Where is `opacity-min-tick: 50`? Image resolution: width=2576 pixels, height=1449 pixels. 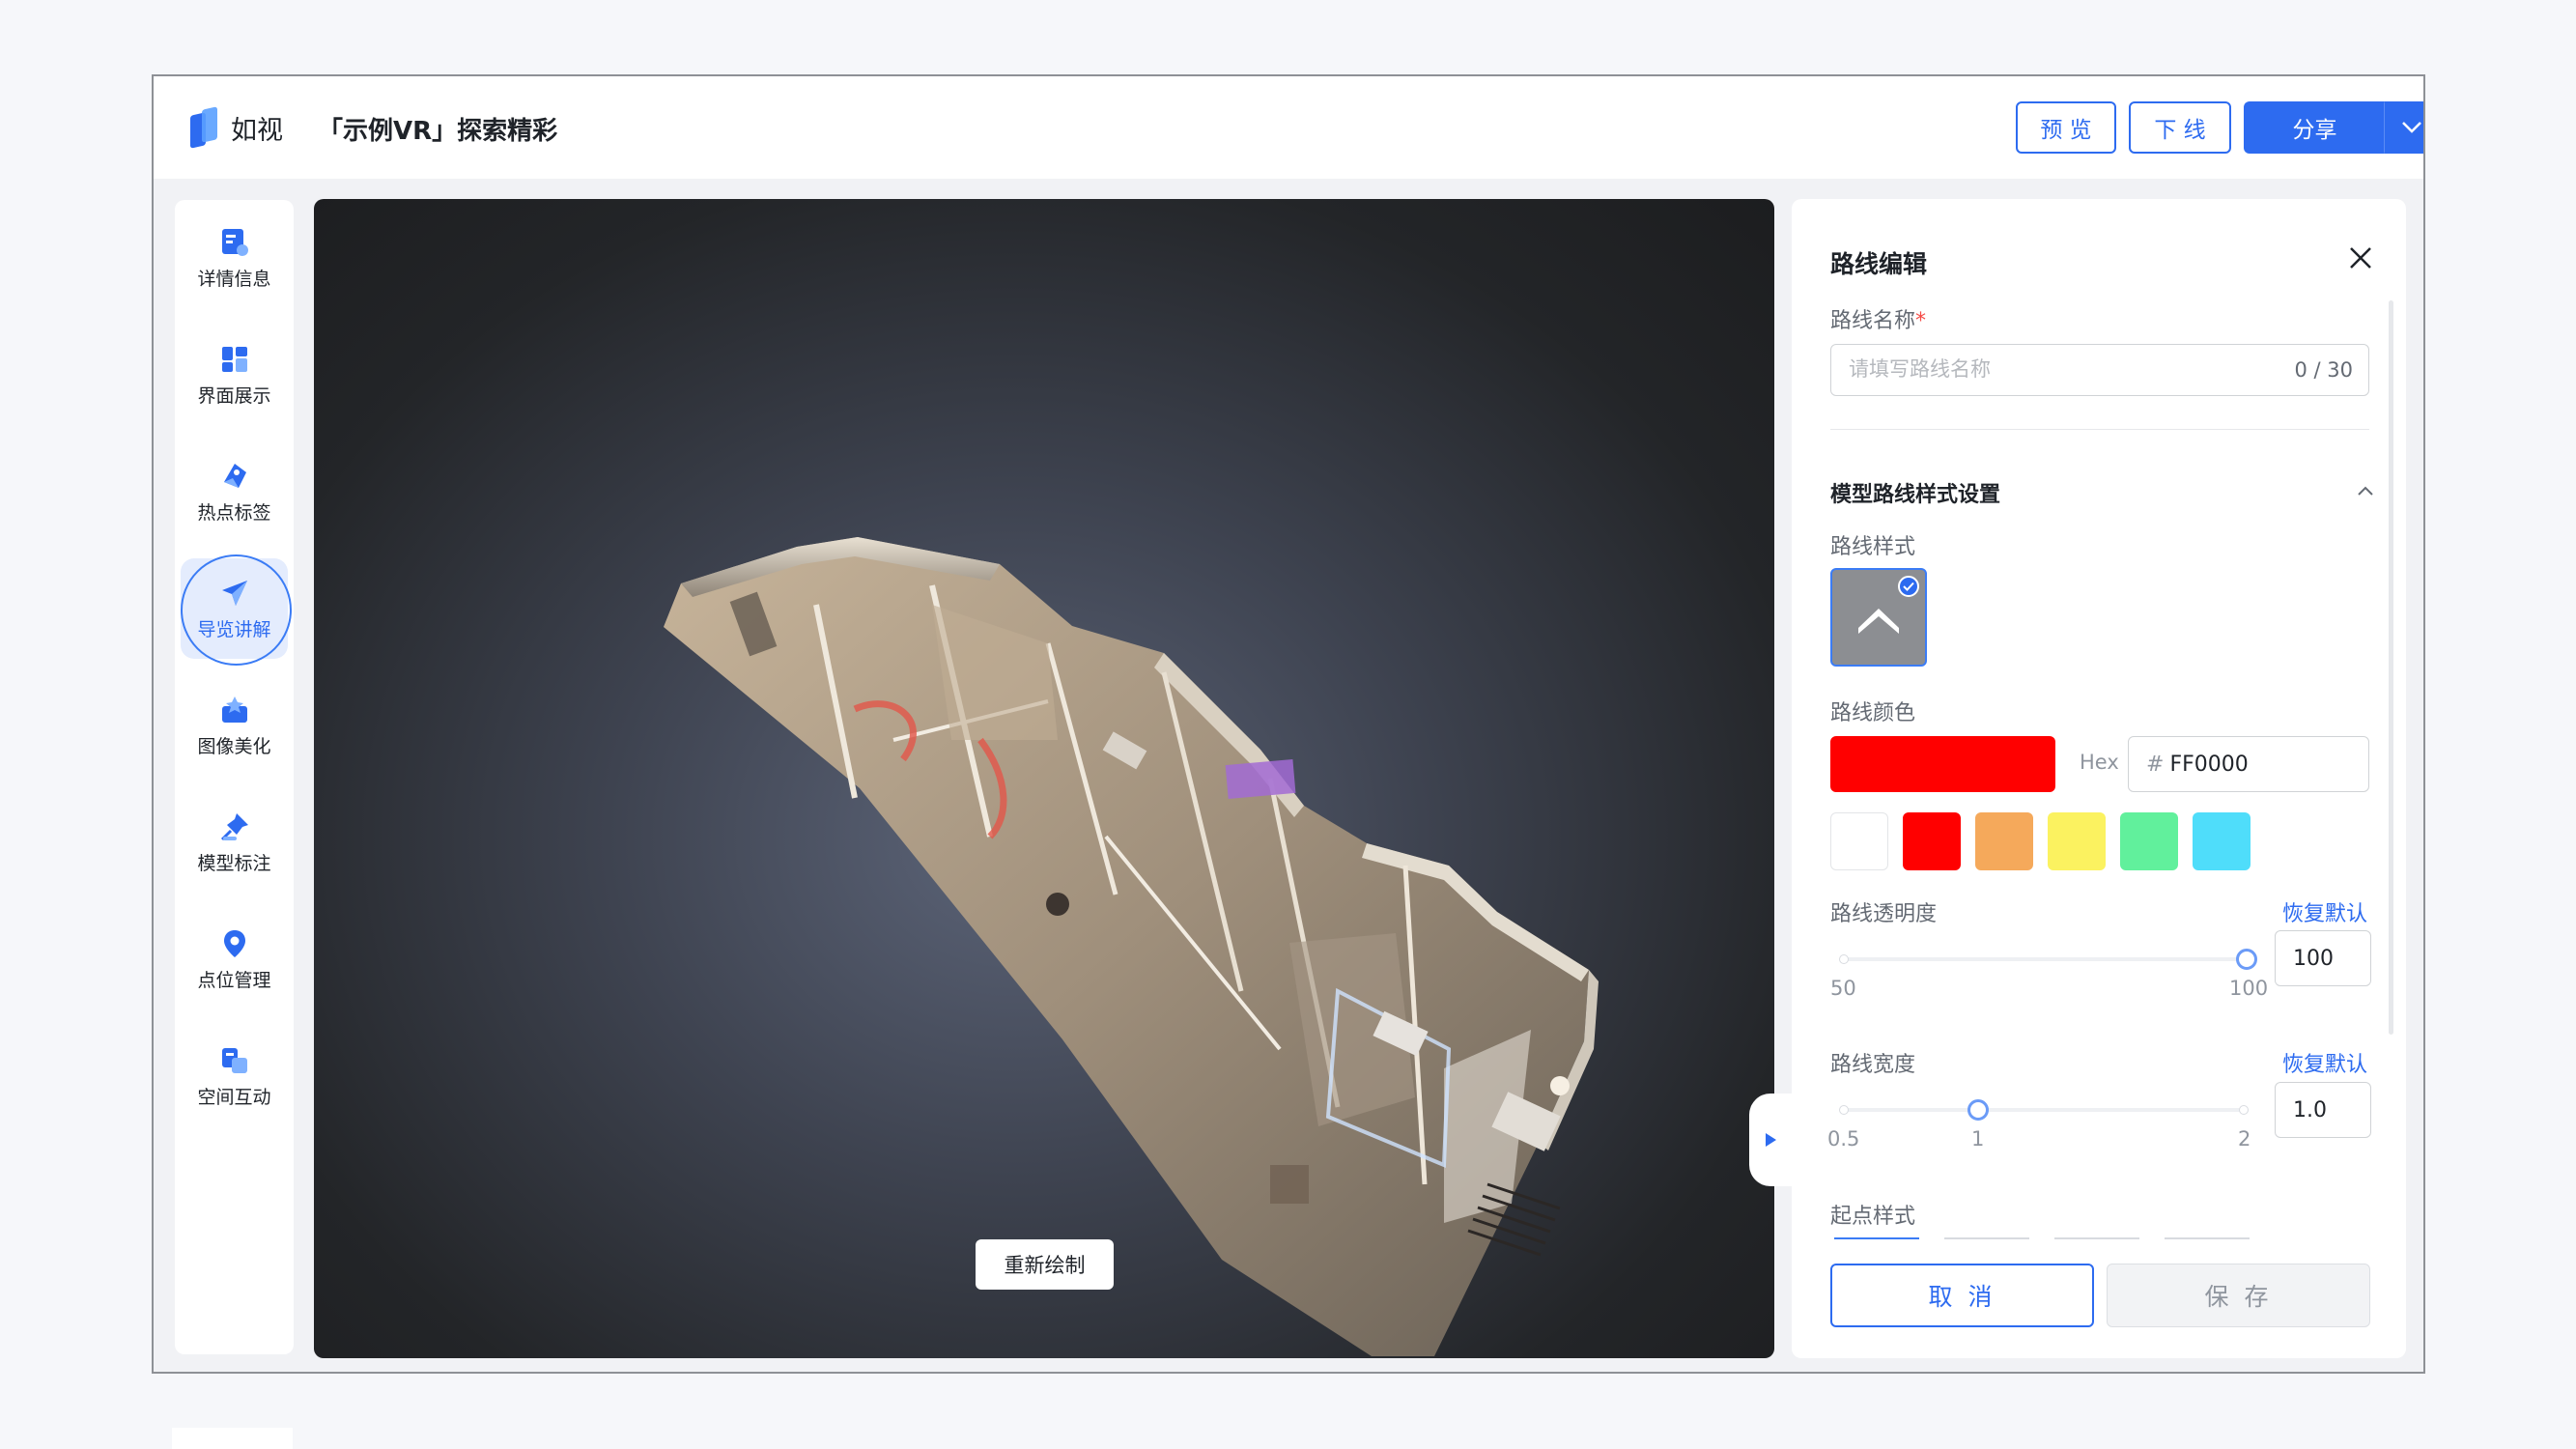 opacity-min-tick: 50 is located at coordinates (1843, 988).